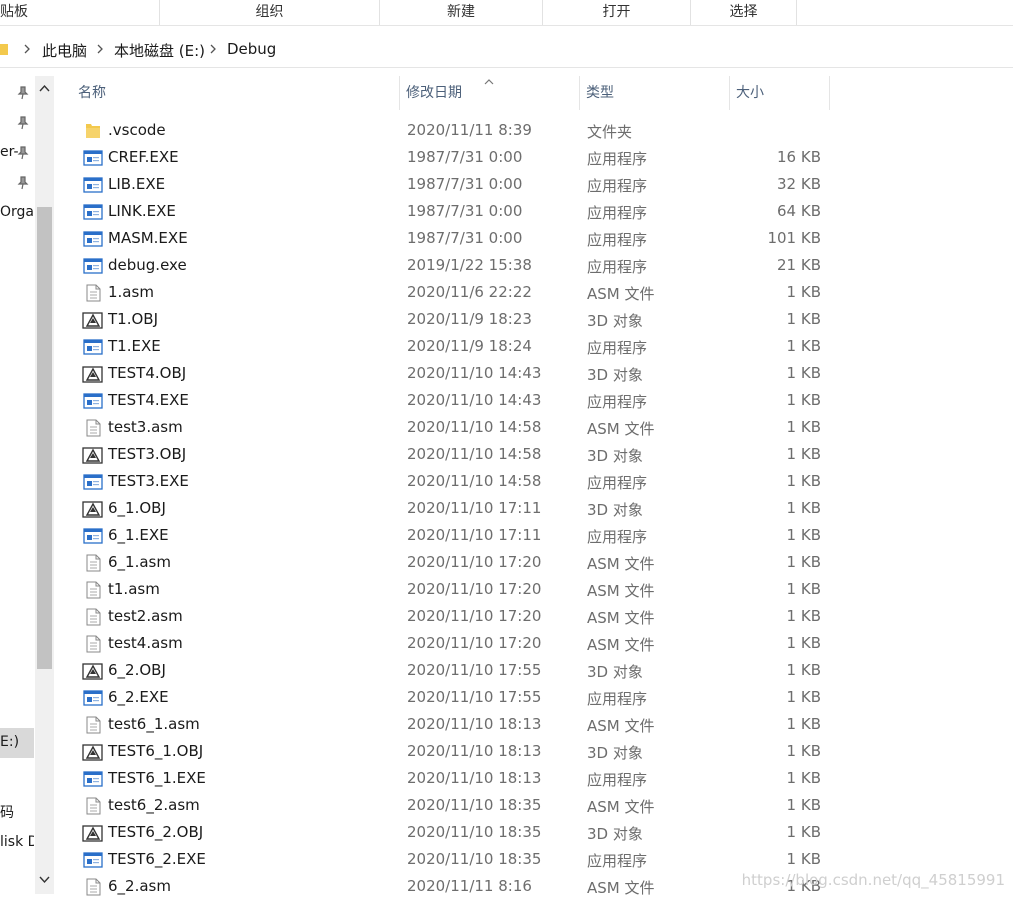 The height and width of the screenshot is (897, 1013). Describe the element at coordinates (750, 93) in the screenshot. I see `column-header-label: 大小` at that location.